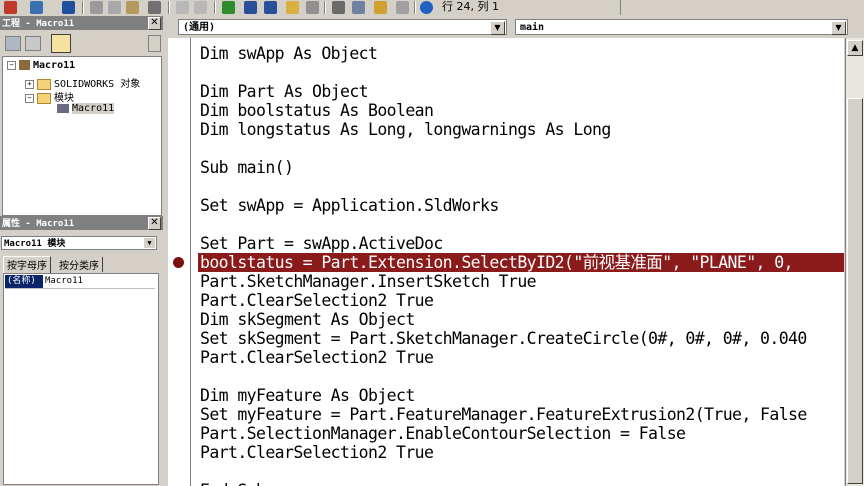  Describe the element at coordinates (292, 7) in the screenshot. I see `design-mode-icon` at that location.